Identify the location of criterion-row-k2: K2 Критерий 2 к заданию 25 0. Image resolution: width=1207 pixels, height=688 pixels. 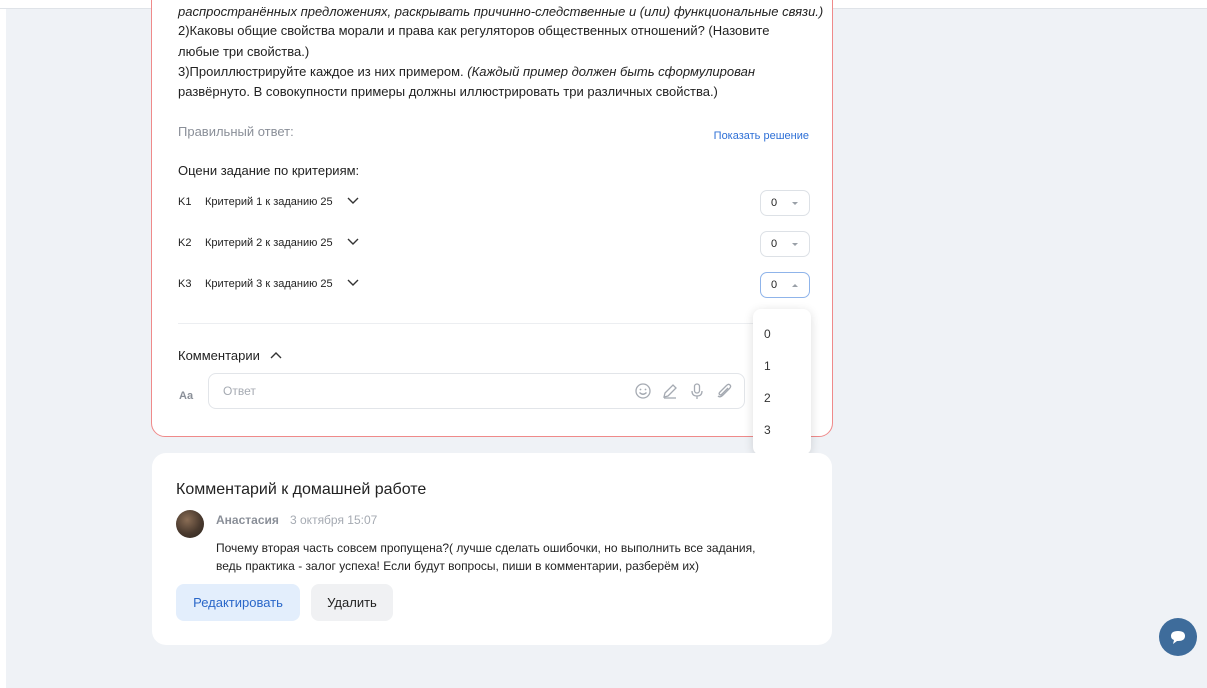
(494, 245).